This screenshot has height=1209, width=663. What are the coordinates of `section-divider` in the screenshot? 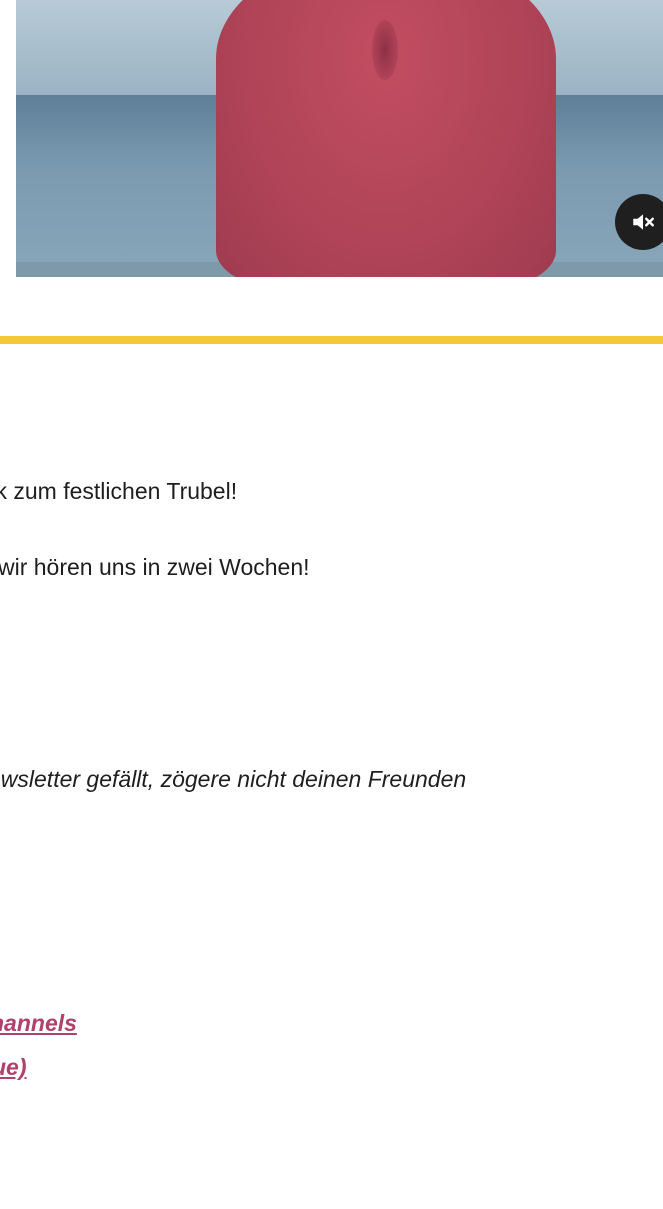 It's located at (331, 340).